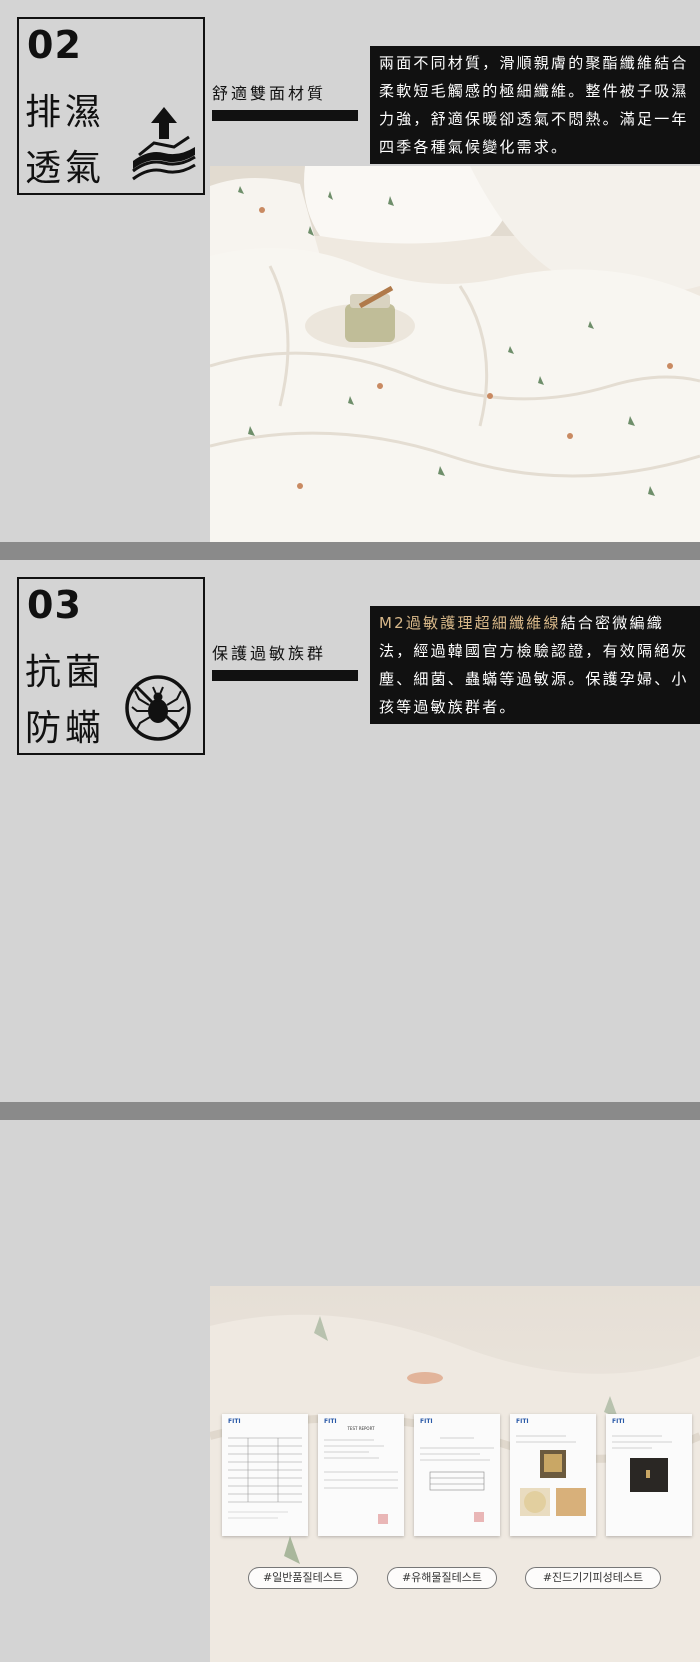  What do you see at coordinates (54, 605) in the screenshot?
I see `section-number: 03` at bounding box center [54, 605].